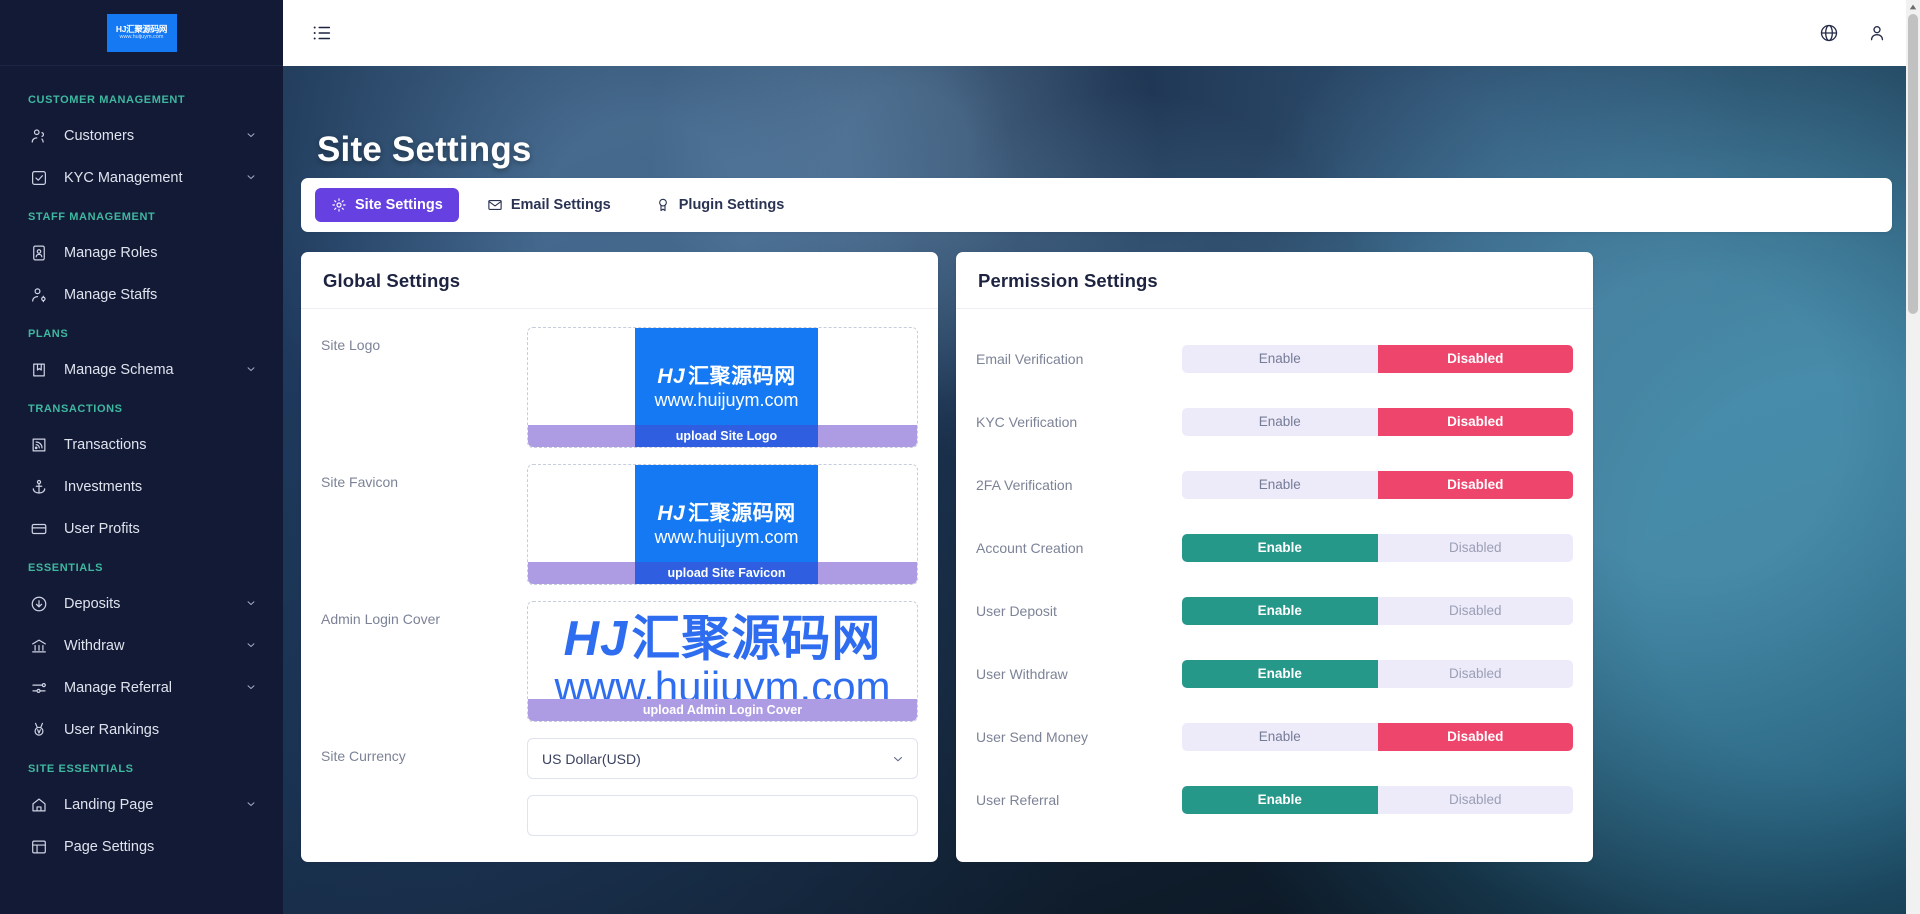 This screenshot has width=1920, height=914. I want to click on permission-row: User Withdraw Enable Disabled, so click(1274, 673).